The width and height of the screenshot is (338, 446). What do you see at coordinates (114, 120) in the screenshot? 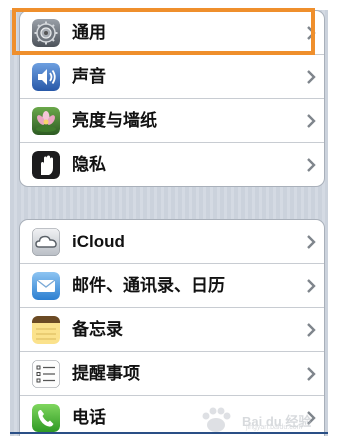
I see `settings-row-label: 亮度与墙纸` at bounding box center [114, 120].